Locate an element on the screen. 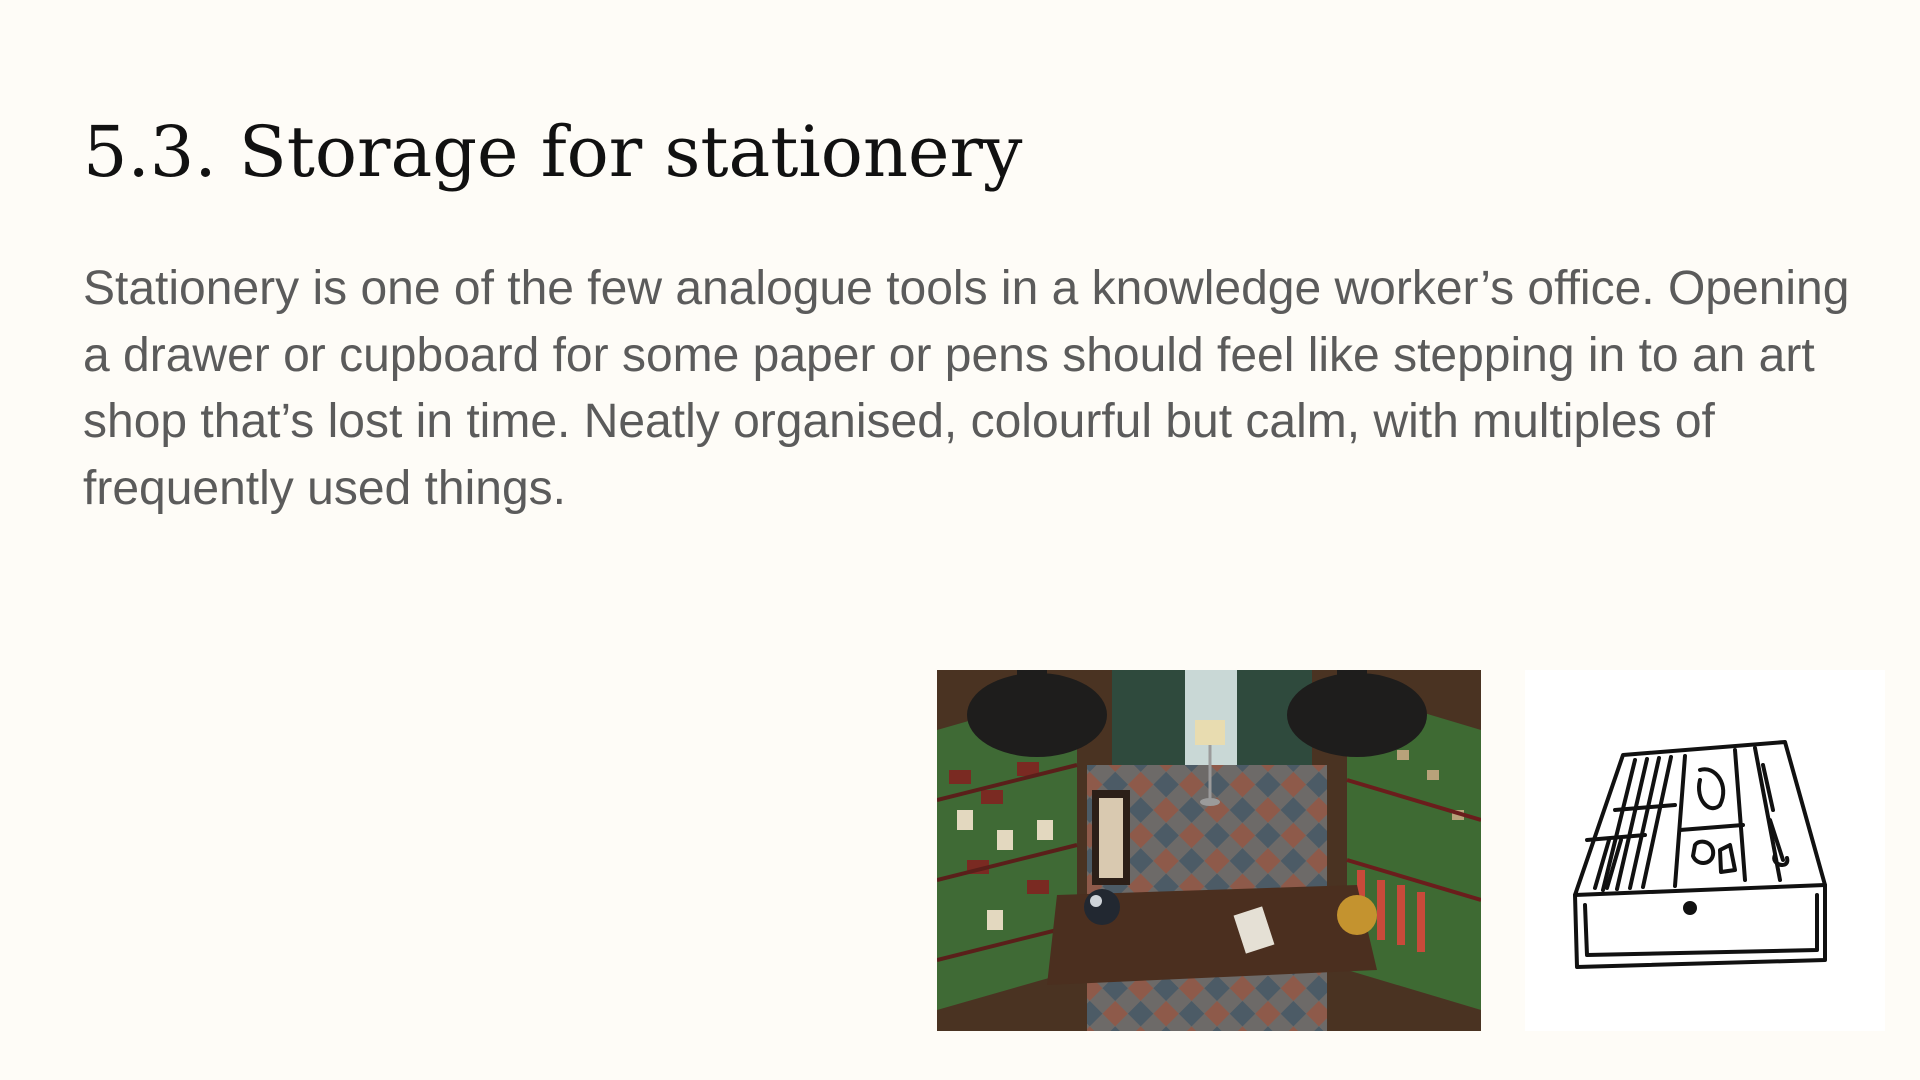 Image resolution: width=1920 pixels, height=1080 pixels. stationery-shop-photo is located at coordinates (1209, 850).